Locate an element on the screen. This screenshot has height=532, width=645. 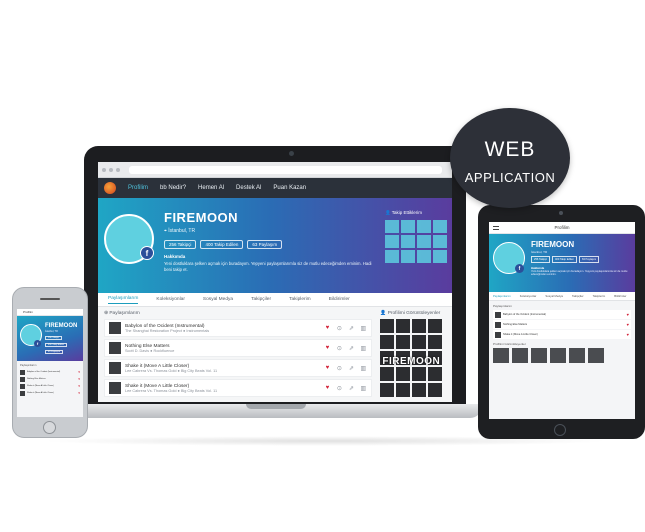
nav-puan-kazan: Puan Kazan is located at coordinates (289, 188).